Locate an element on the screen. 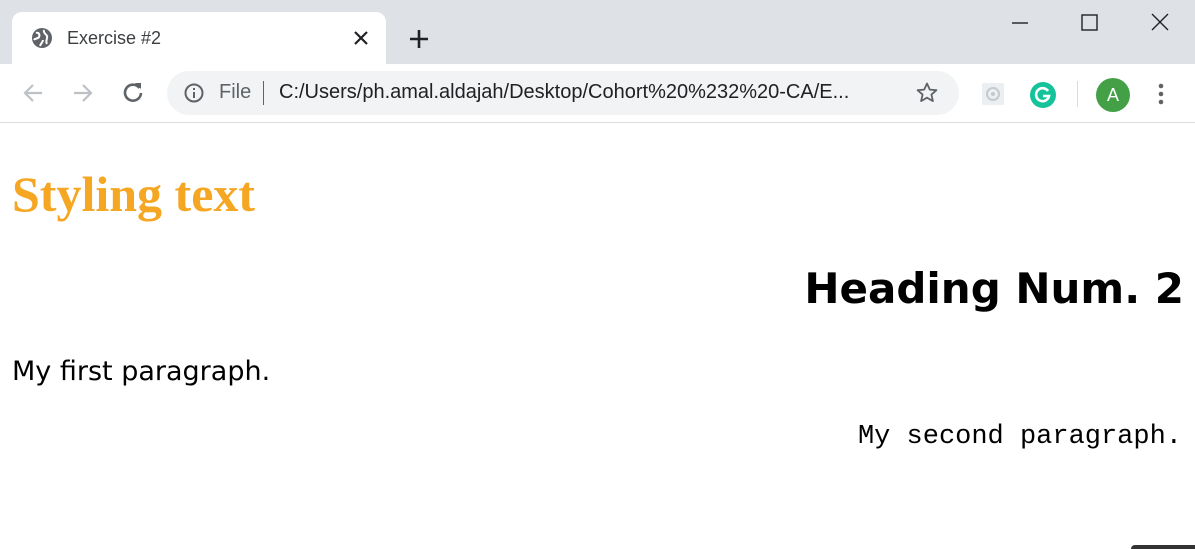  avatar: A is located at coordinates (1113, 95).